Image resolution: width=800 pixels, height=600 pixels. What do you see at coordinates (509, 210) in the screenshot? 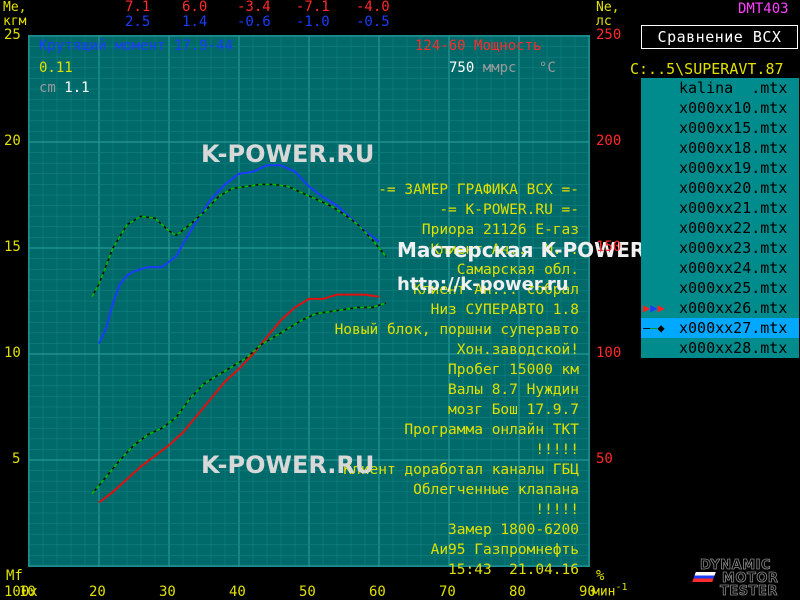
I see `info-line: -= K-POWER.RU =-` at bounding box center [509, 210].